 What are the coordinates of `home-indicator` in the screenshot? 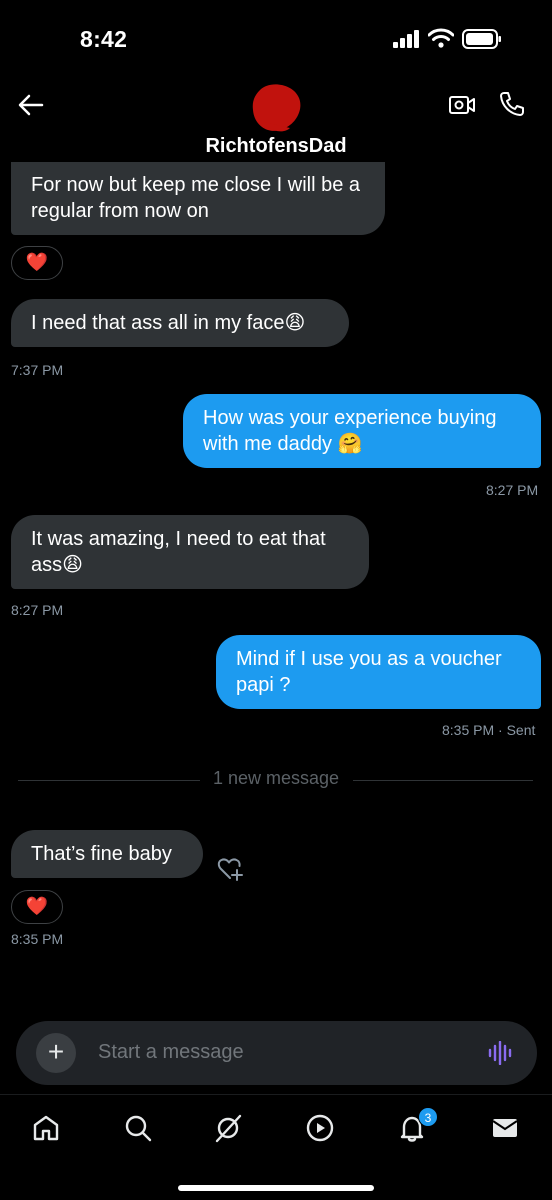 It's located at (276, 1188).